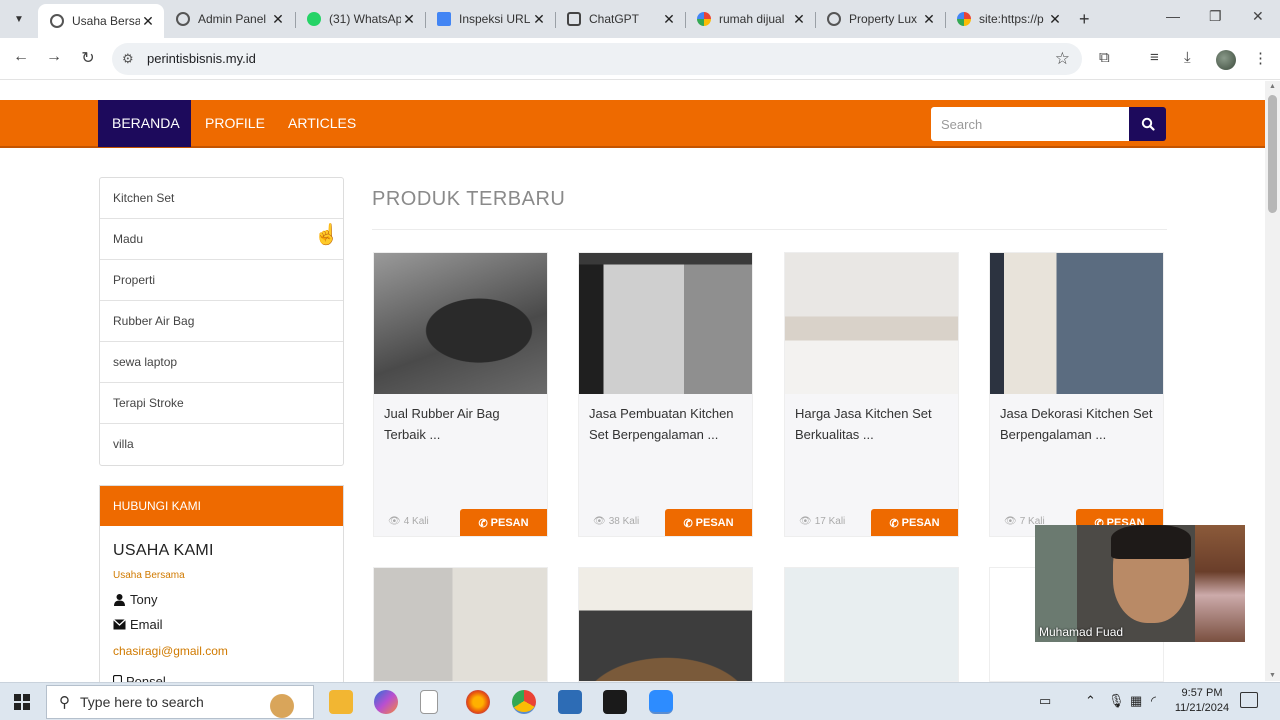 This screenshot has width=1280, height=720. I want to click on download-icon: ⤓, so click(1187, 57).